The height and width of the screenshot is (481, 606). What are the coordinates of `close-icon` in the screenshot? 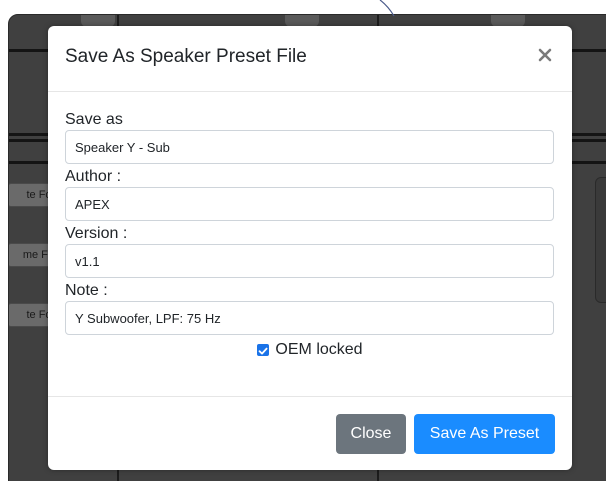 It's located at (545, 55).